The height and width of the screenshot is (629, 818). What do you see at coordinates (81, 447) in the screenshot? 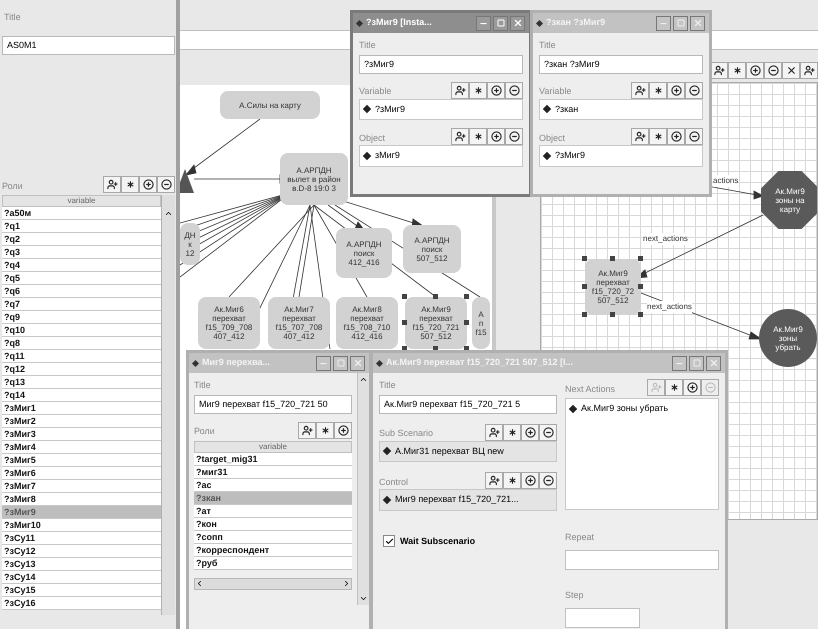
I see `table-row: ?зМиг4` at bounding box center [81, 447].